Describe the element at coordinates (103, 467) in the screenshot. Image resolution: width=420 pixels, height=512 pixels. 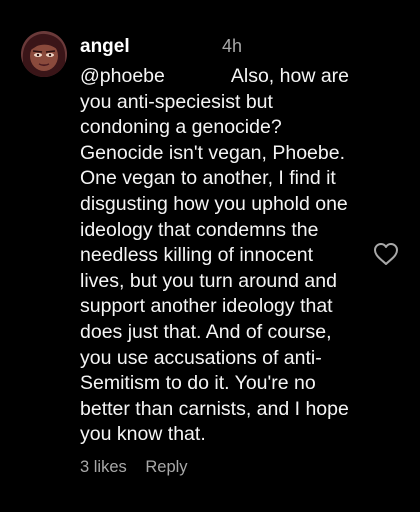
I see `likes-count-link: 3 likes` at that location.